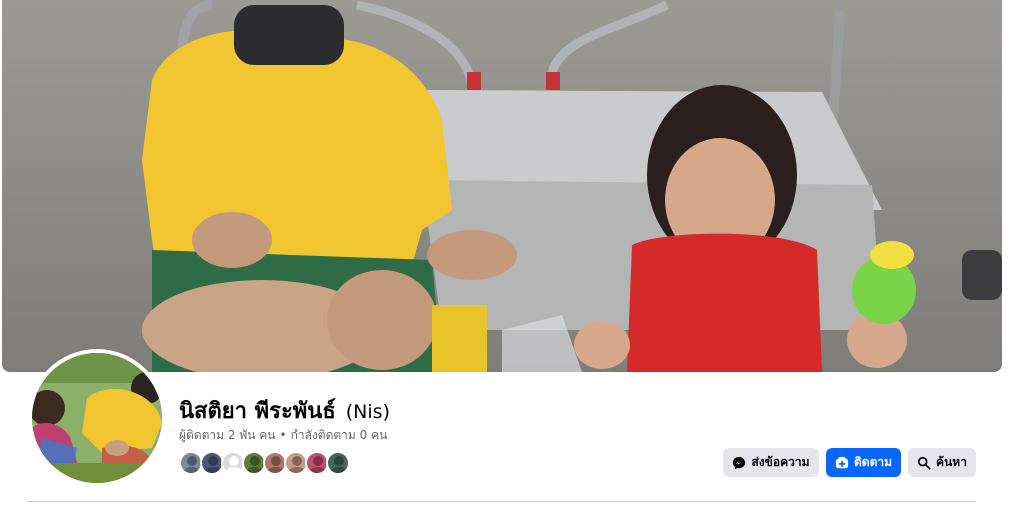 This screenshot has width=1019, height=512. What do you see at coordinates (338, 463) in the screenshot?
I see `friend-avatar` at bounding box center [338, 463].